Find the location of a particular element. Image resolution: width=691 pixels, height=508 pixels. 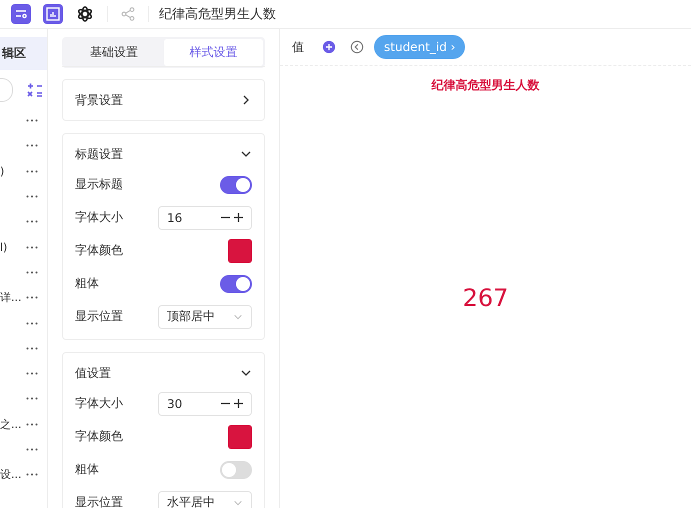

field-name: ) is located at coordinates (2, 171).